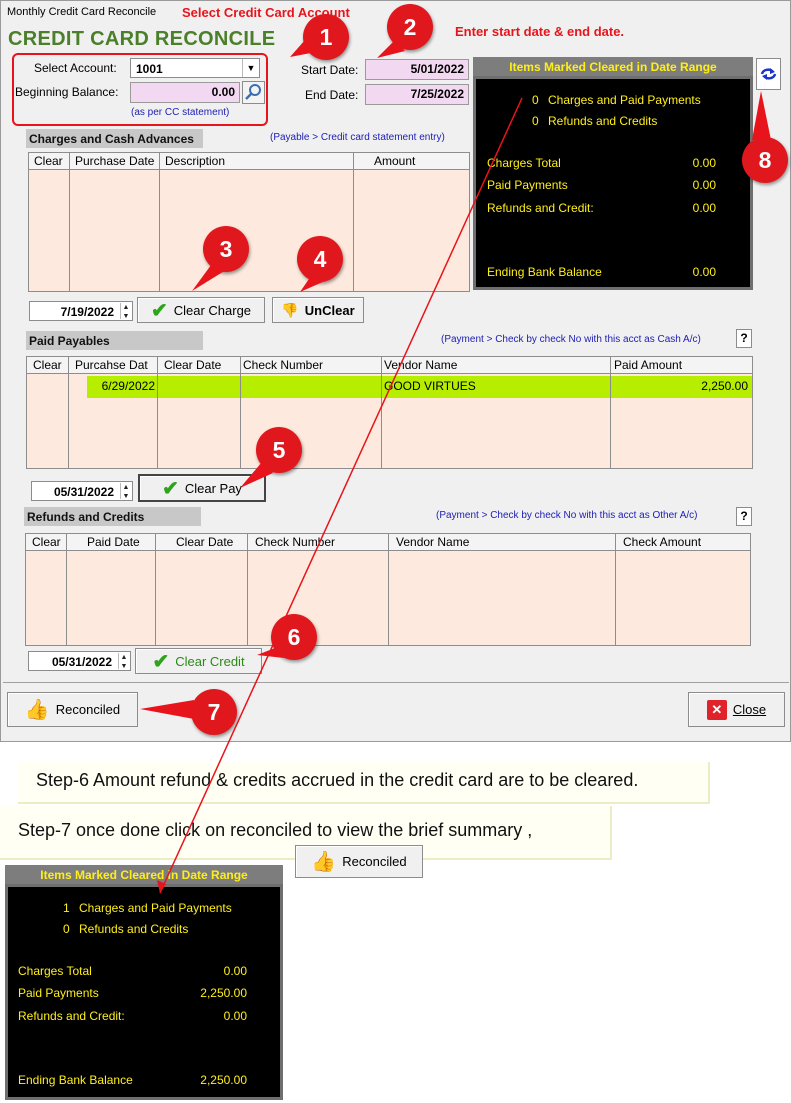  I want to click on end-date-label: End Date:, so click(332, 95).